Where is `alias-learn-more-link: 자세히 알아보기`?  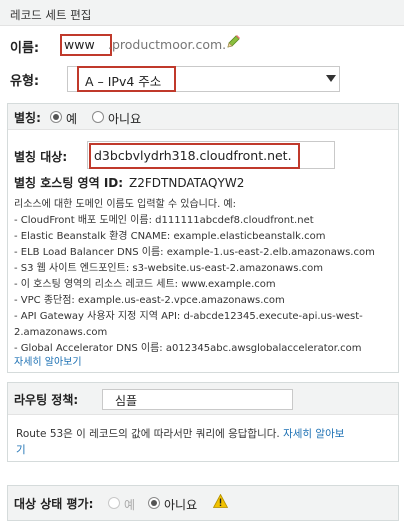
alias-learn-more-link: 자세히 알아보기 is located at coordinates (48, 360).